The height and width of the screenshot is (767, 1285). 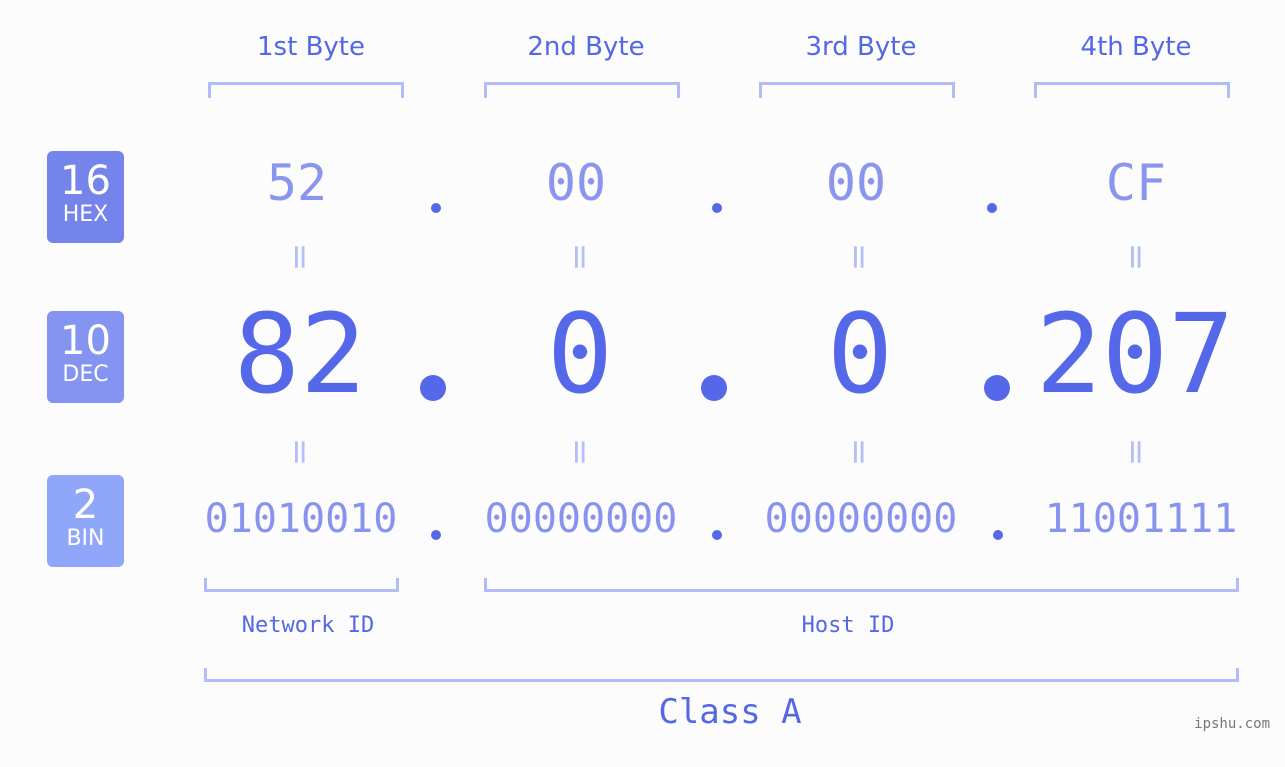 What do you see at coordinates (1135, 354) in the screenshot?
I see `dec-byte-4: 207` at bounding box center [1135, 354].